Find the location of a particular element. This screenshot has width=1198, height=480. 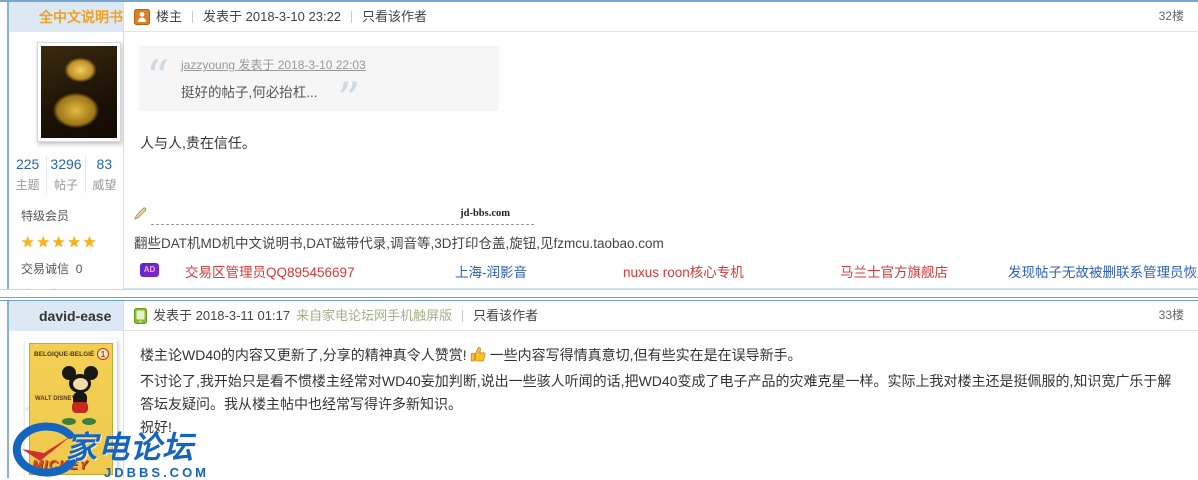

site-watermark-logo: 家电论坛 JDBBS.COM is located at coordinates (108, 451).